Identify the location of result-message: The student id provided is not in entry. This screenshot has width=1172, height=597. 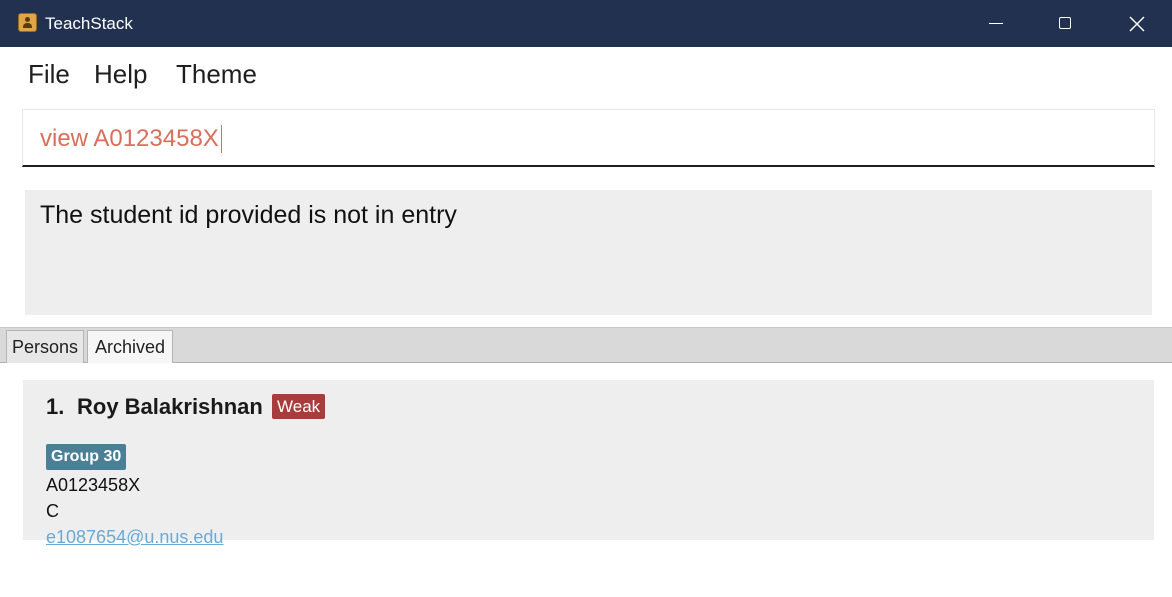
(248, 215).